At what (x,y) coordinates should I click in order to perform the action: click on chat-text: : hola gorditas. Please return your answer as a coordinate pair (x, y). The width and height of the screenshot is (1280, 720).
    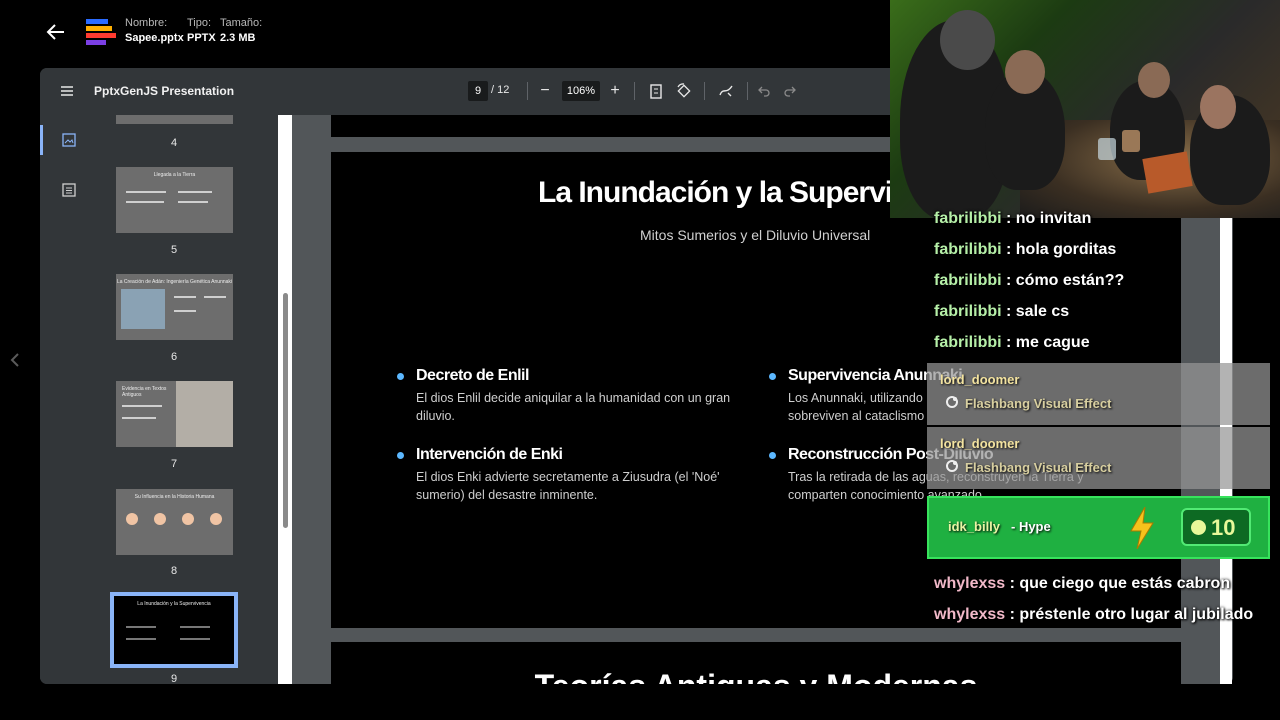
    Looking at the image, I should click on (1059, 249).